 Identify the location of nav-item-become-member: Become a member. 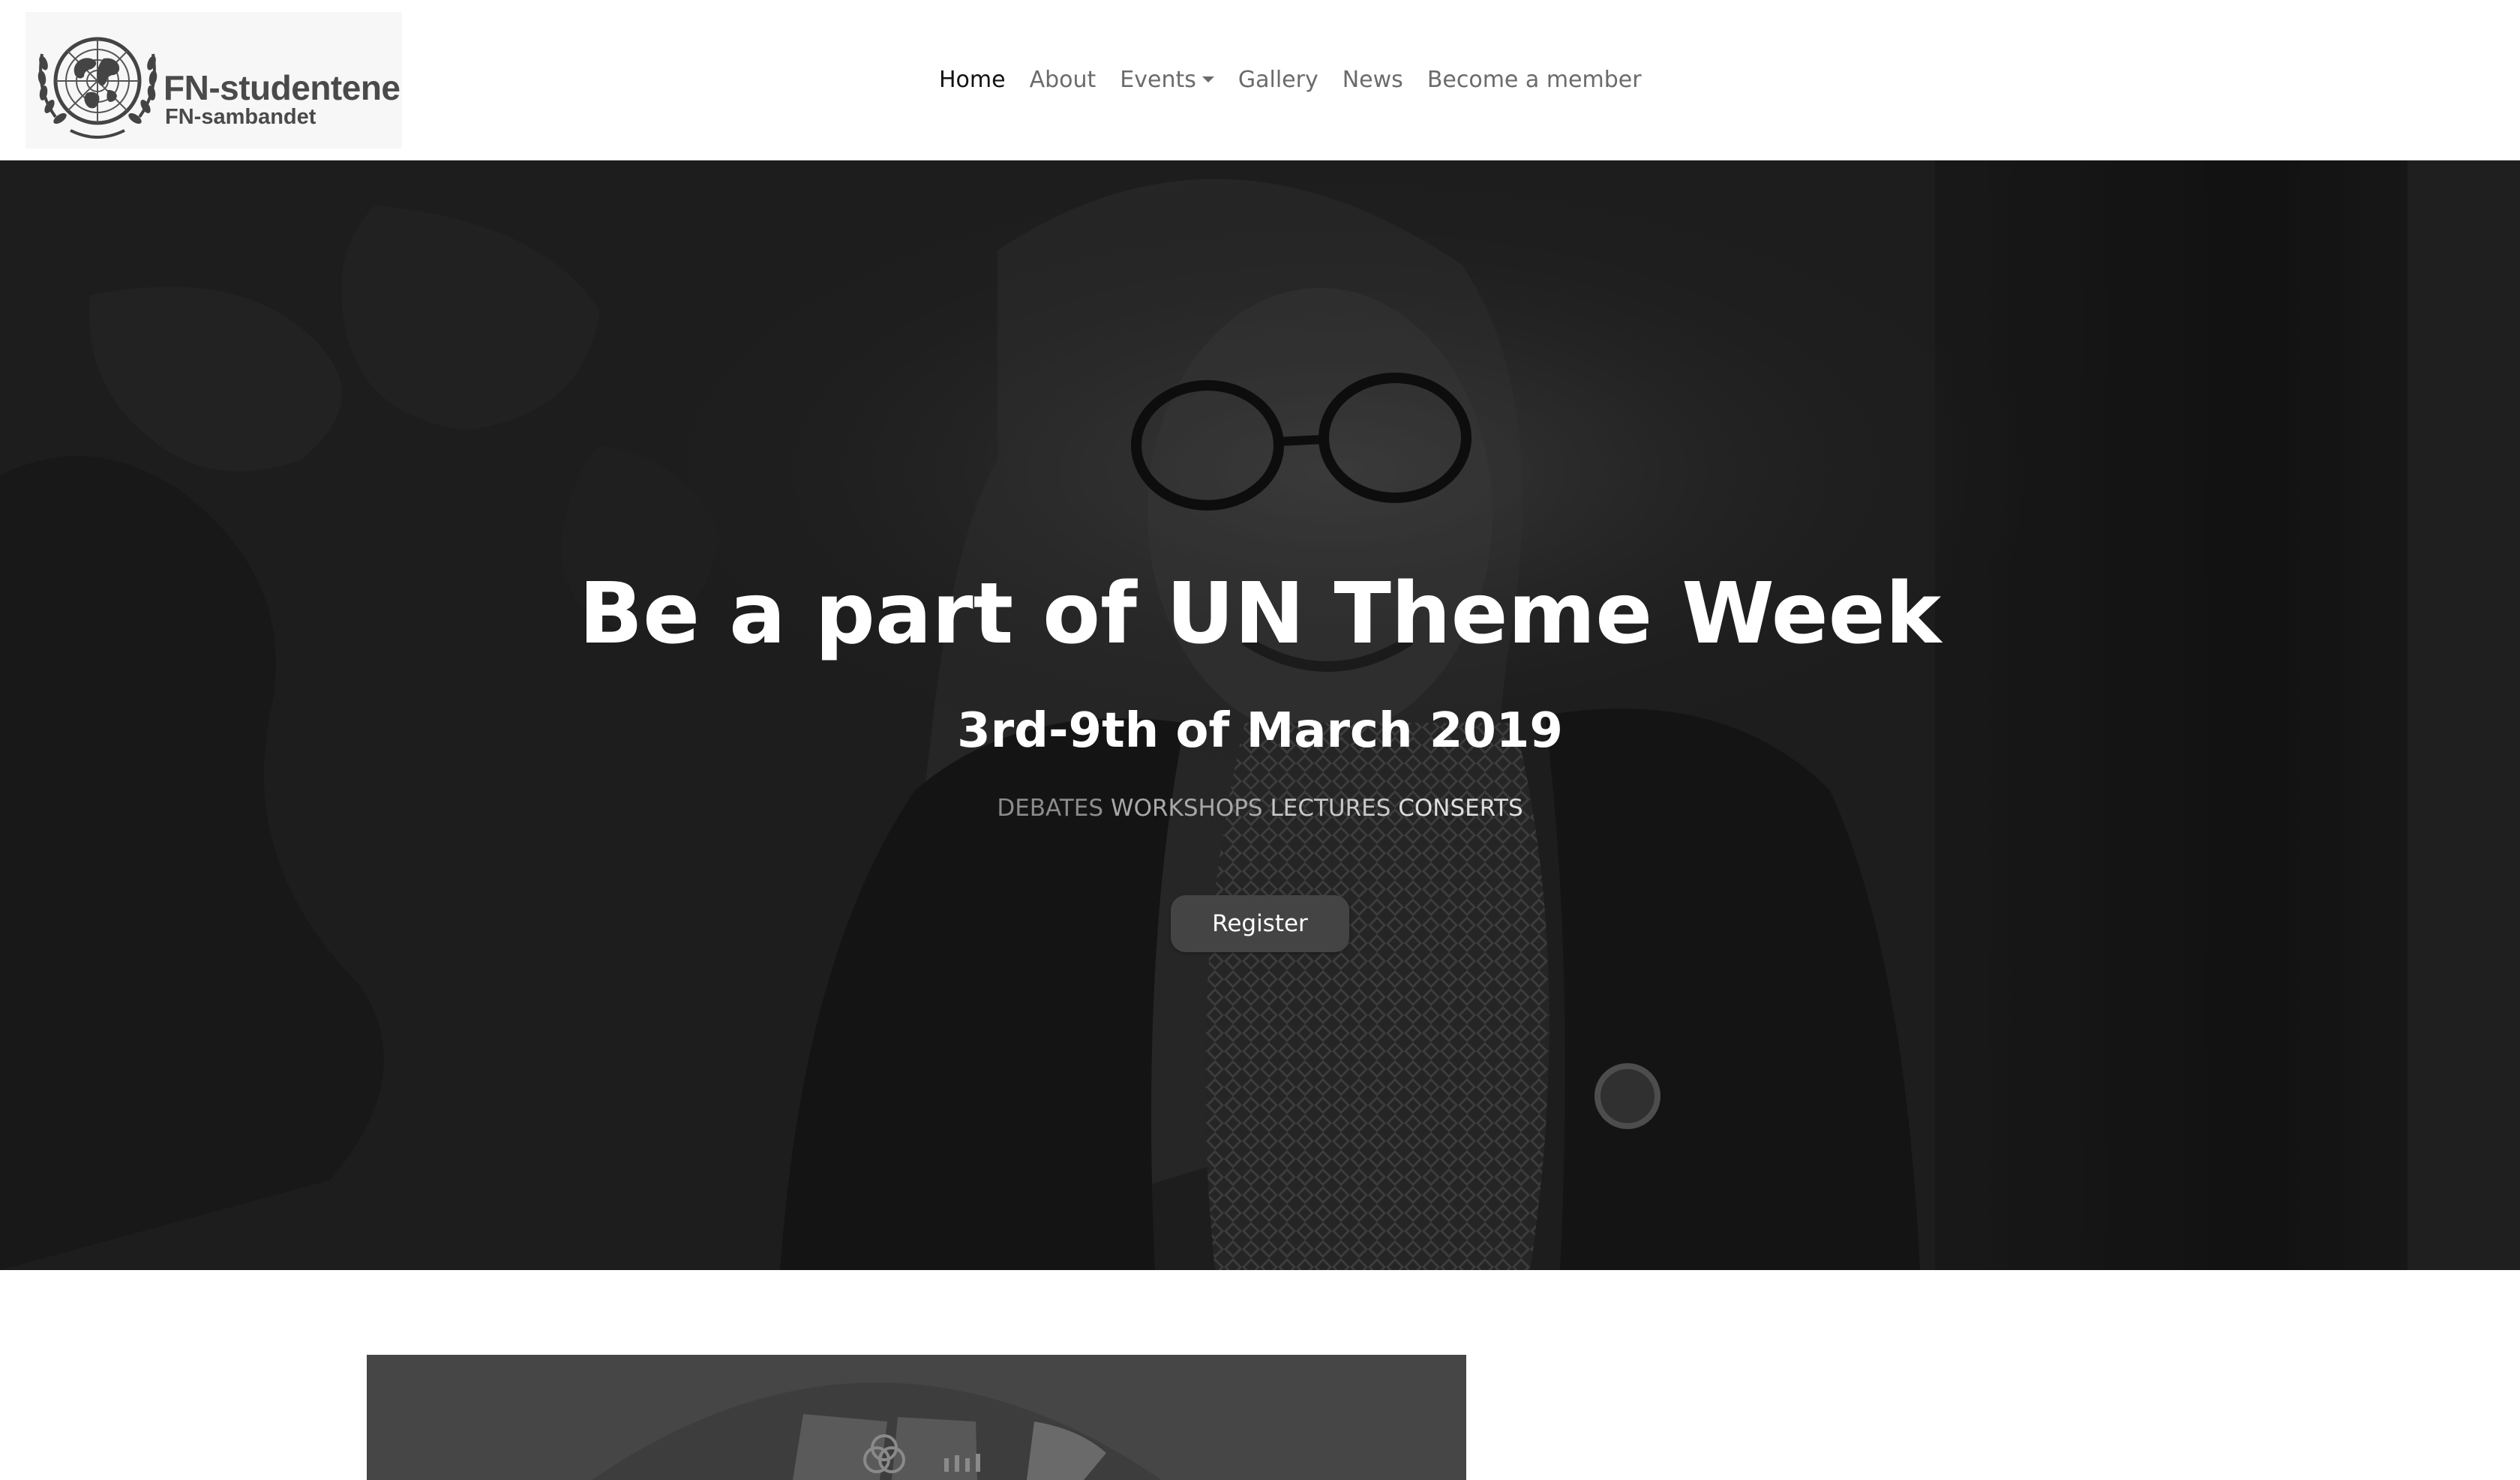
(1534, 80).